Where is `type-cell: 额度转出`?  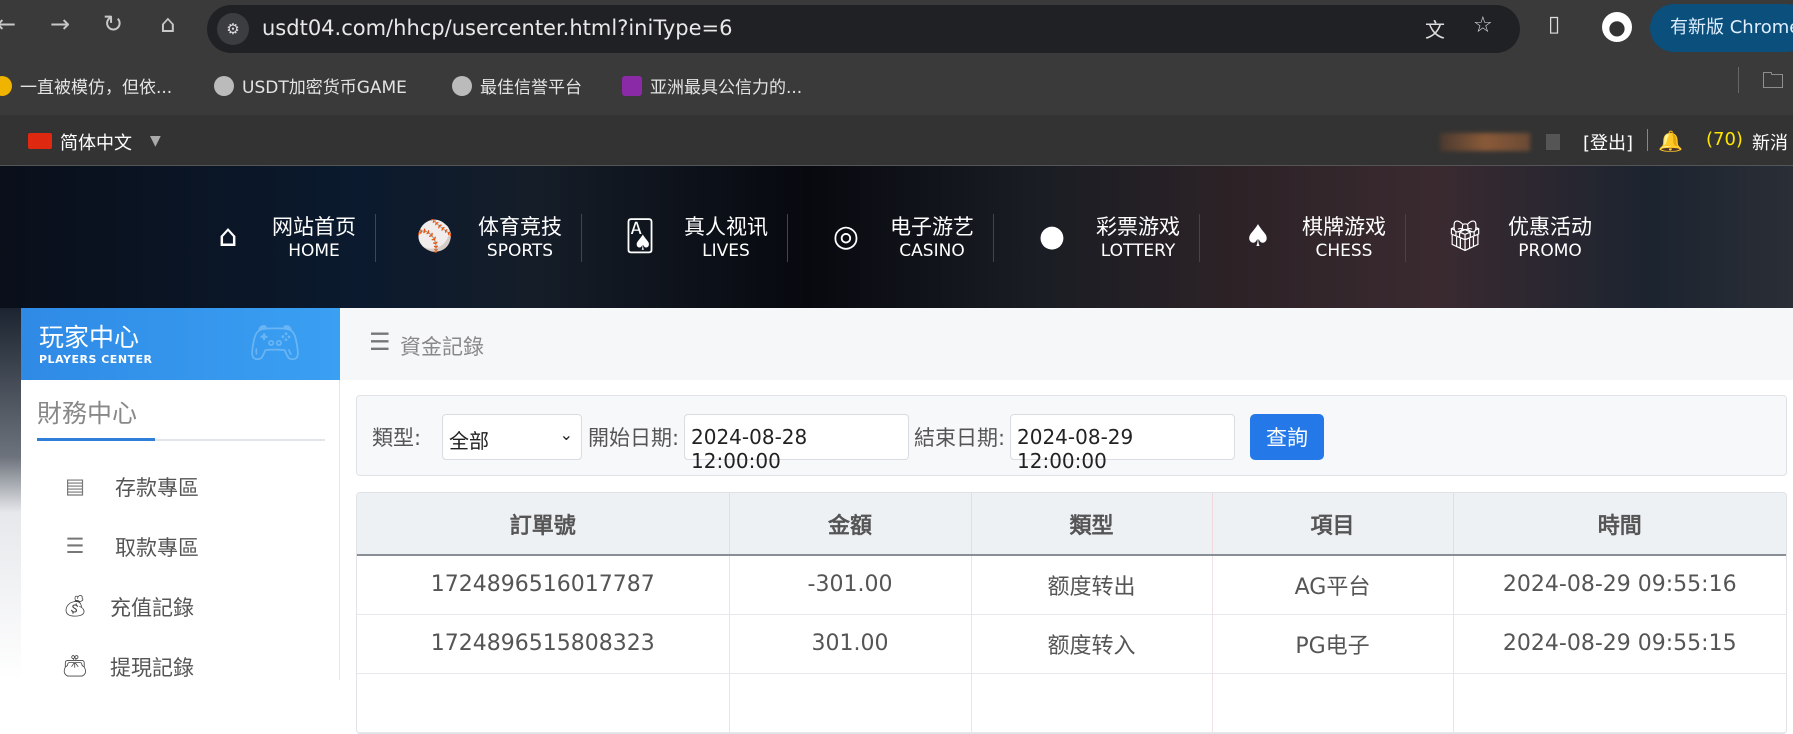
type-cell: 额度转出 is located at coordinates (1092, 585).